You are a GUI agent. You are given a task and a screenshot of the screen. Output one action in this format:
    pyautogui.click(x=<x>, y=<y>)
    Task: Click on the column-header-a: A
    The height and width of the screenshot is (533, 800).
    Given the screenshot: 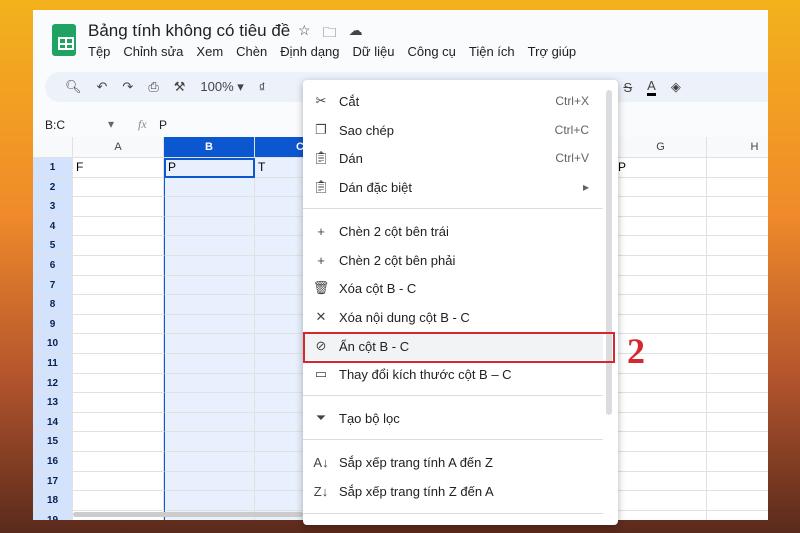 What is the action you would take?
    pyautogui.click(x=118, y=147)
    